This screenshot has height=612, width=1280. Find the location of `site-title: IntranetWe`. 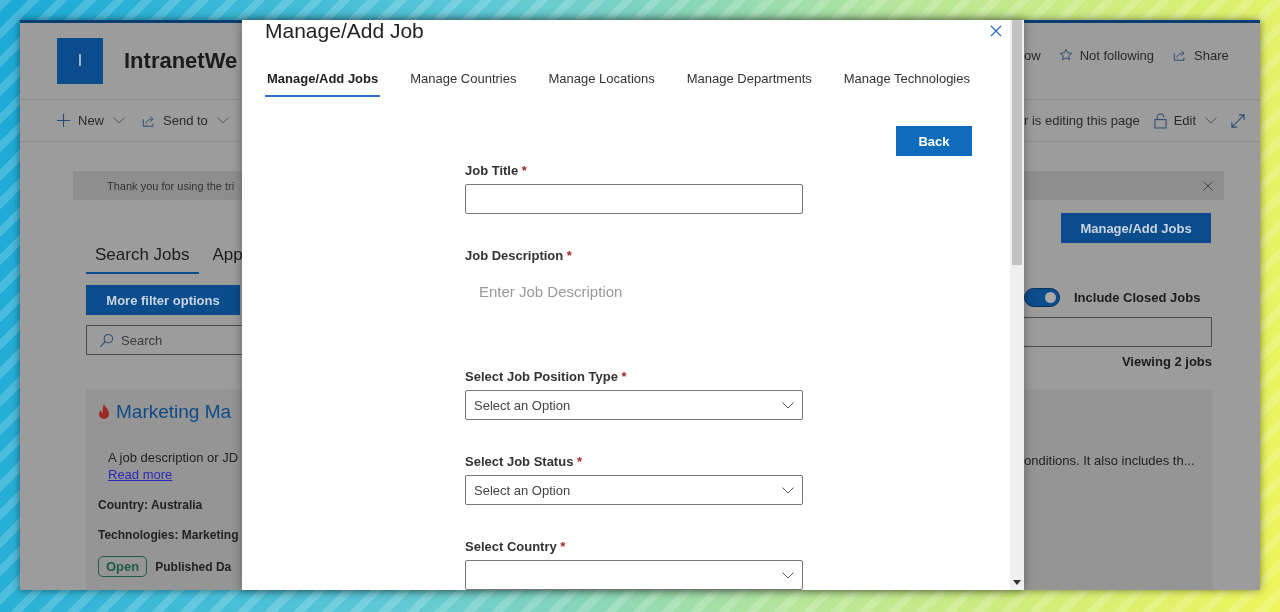

site-title: IntranetWe is located at coordinates (181, 61).